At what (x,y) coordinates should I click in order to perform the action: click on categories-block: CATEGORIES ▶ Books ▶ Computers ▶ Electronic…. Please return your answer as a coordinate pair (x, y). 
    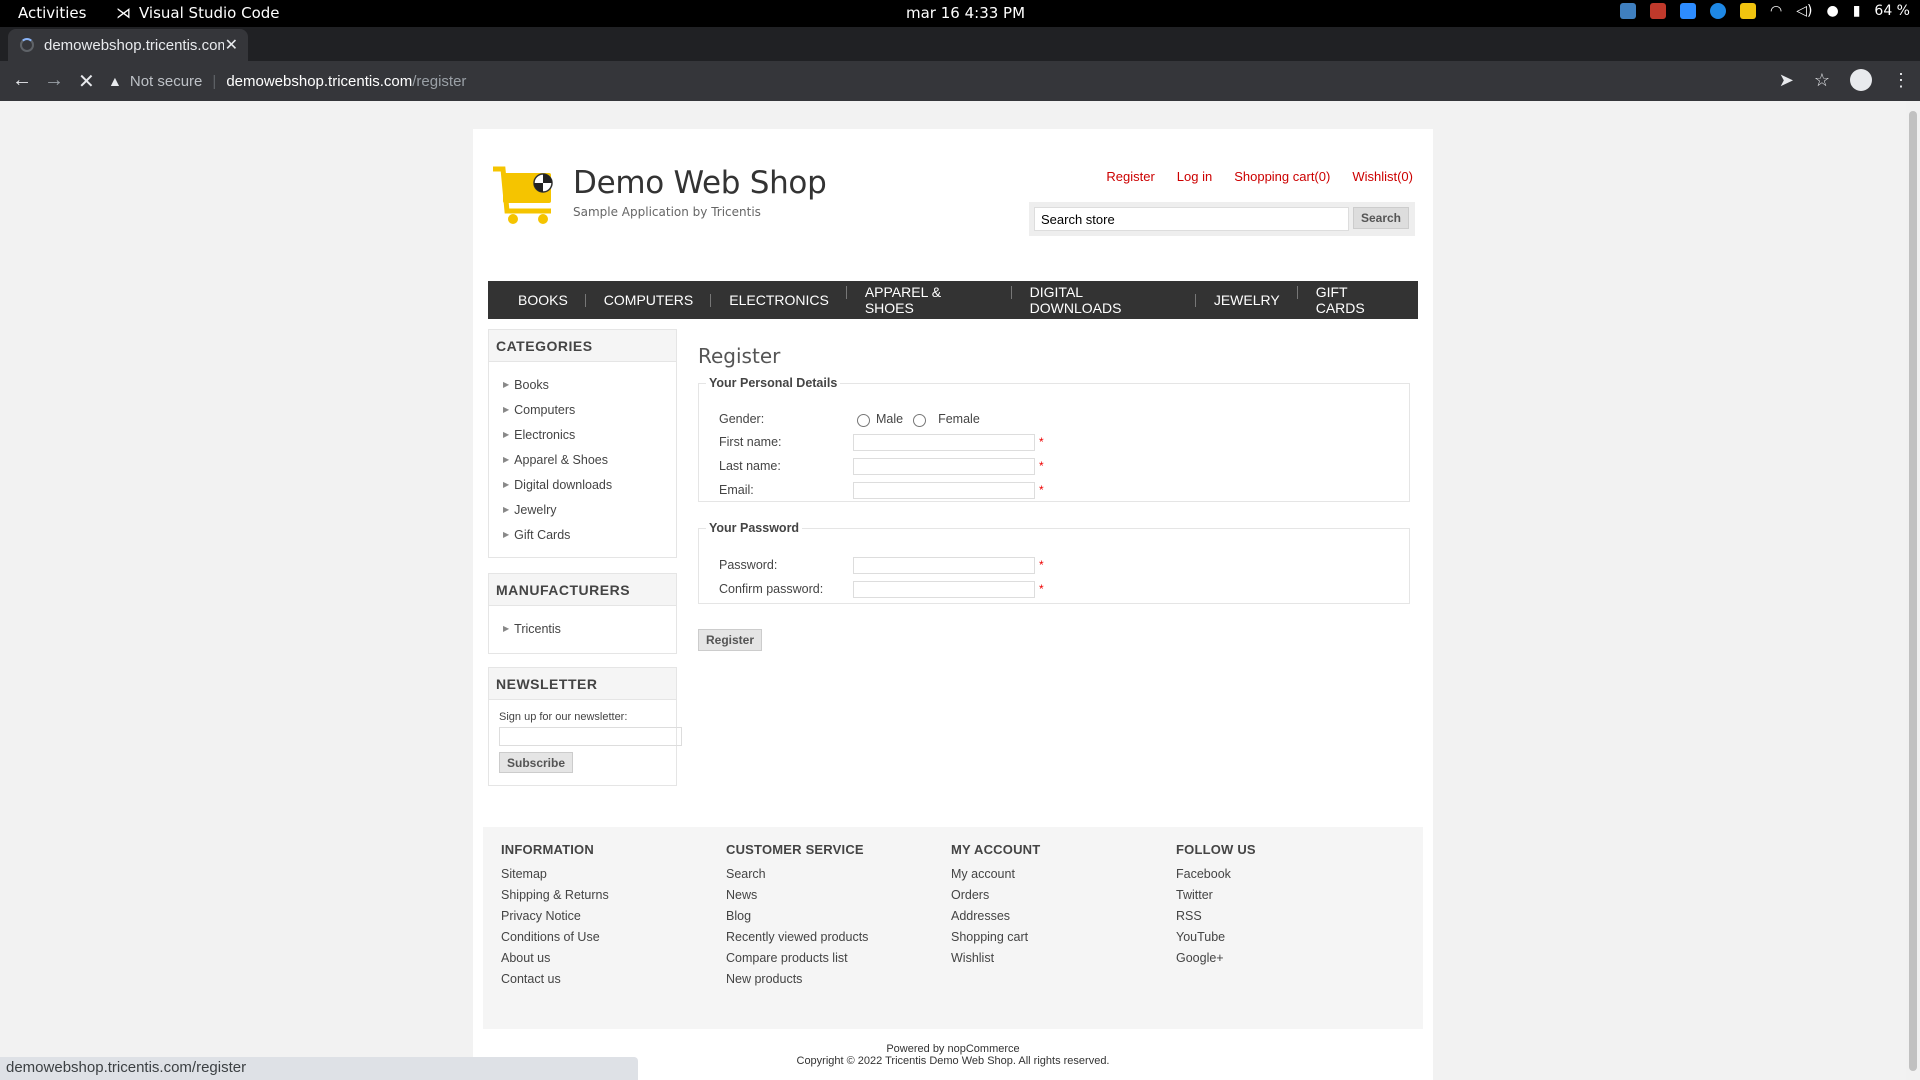
    Looking at the image, I should click on (582, 443).